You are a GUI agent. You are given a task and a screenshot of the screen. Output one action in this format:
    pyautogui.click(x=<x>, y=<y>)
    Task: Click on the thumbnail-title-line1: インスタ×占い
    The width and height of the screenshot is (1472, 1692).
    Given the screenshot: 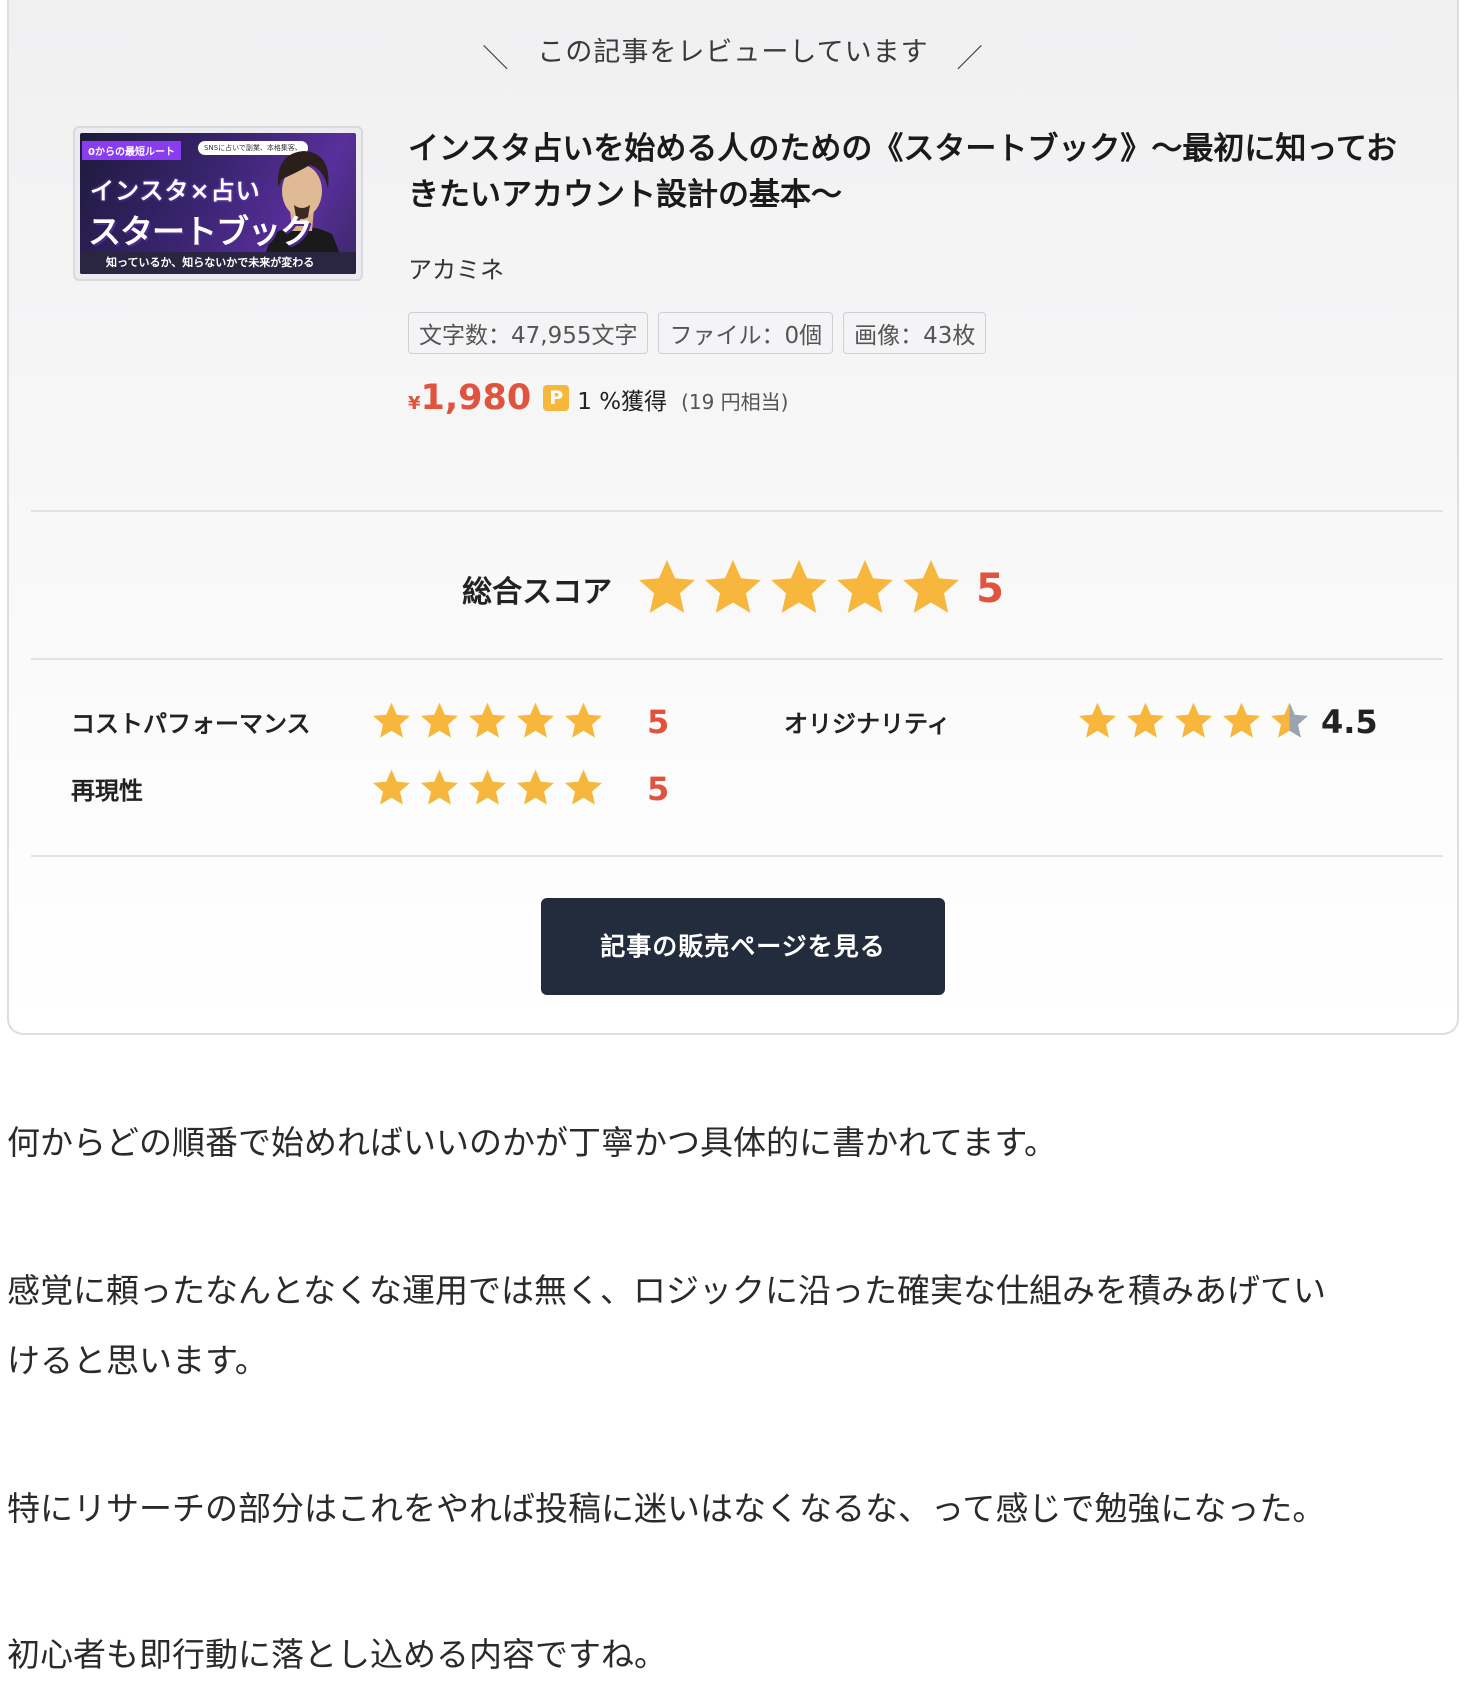 What is the action you would take?
    pyautogui.click(x=175, y=191)
    